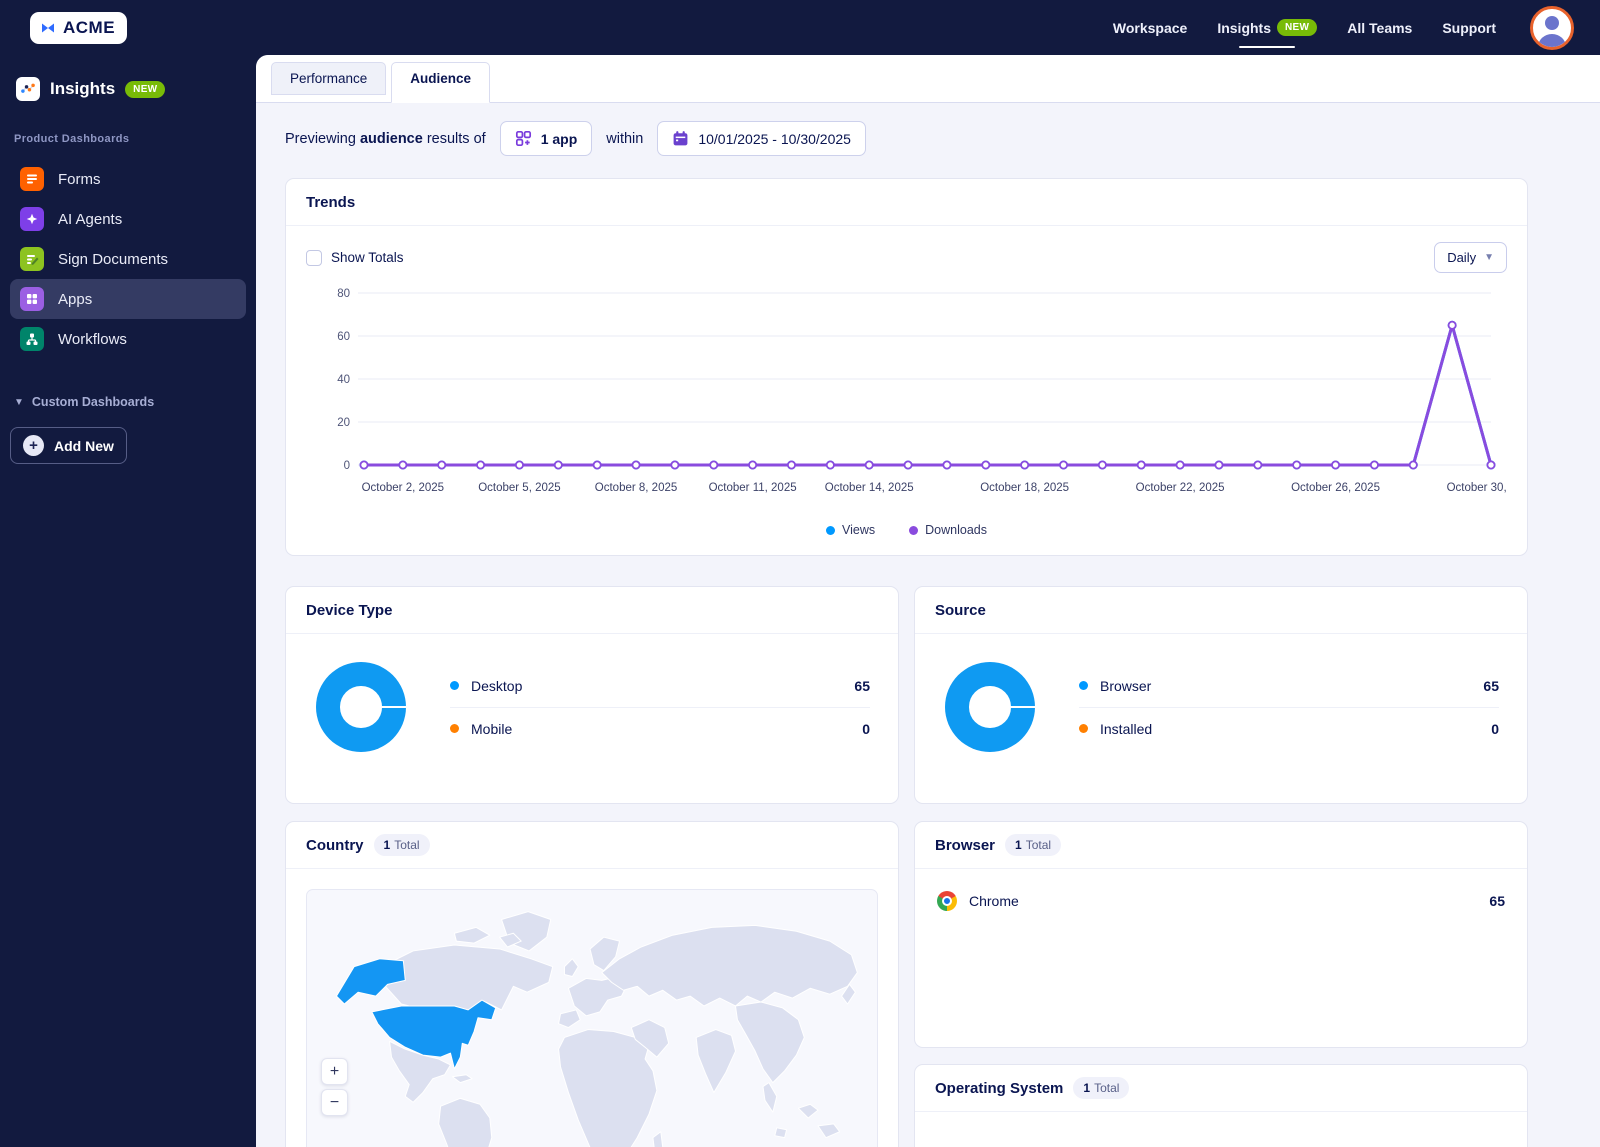 The height and width of the screenshot is (1147, 1600). What do you see at coordinates (32, 299) in the screenshot?
I see `apps-icon` at bounding box center [32, 299].